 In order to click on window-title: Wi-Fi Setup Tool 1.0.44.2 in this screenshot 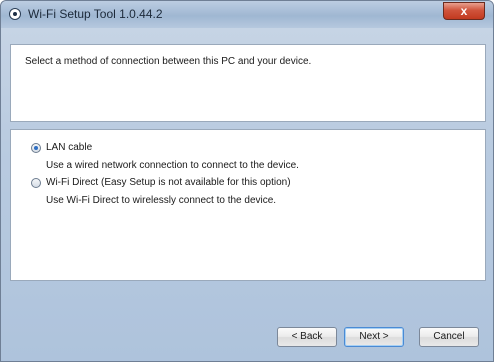, I will do `click(95, 14)`.